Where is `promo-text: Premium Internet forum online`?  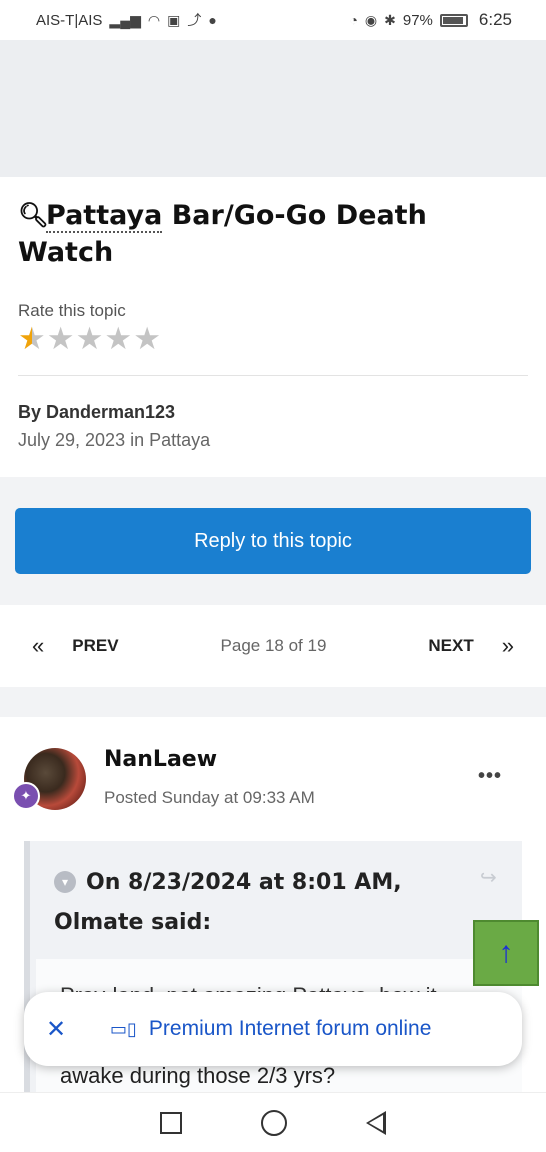 promo-text: Premium Internet forum online is located at coordinates (290, 1029).